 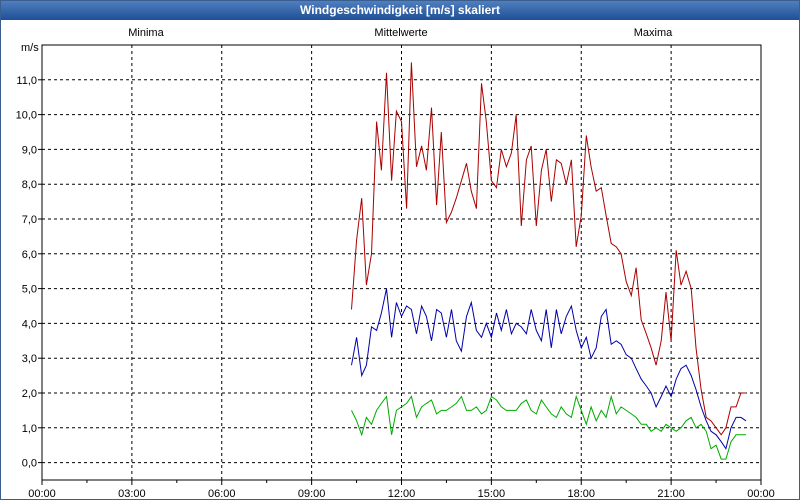 I want to click on y-tick-label: 1,0, so click(x=29, y=429).